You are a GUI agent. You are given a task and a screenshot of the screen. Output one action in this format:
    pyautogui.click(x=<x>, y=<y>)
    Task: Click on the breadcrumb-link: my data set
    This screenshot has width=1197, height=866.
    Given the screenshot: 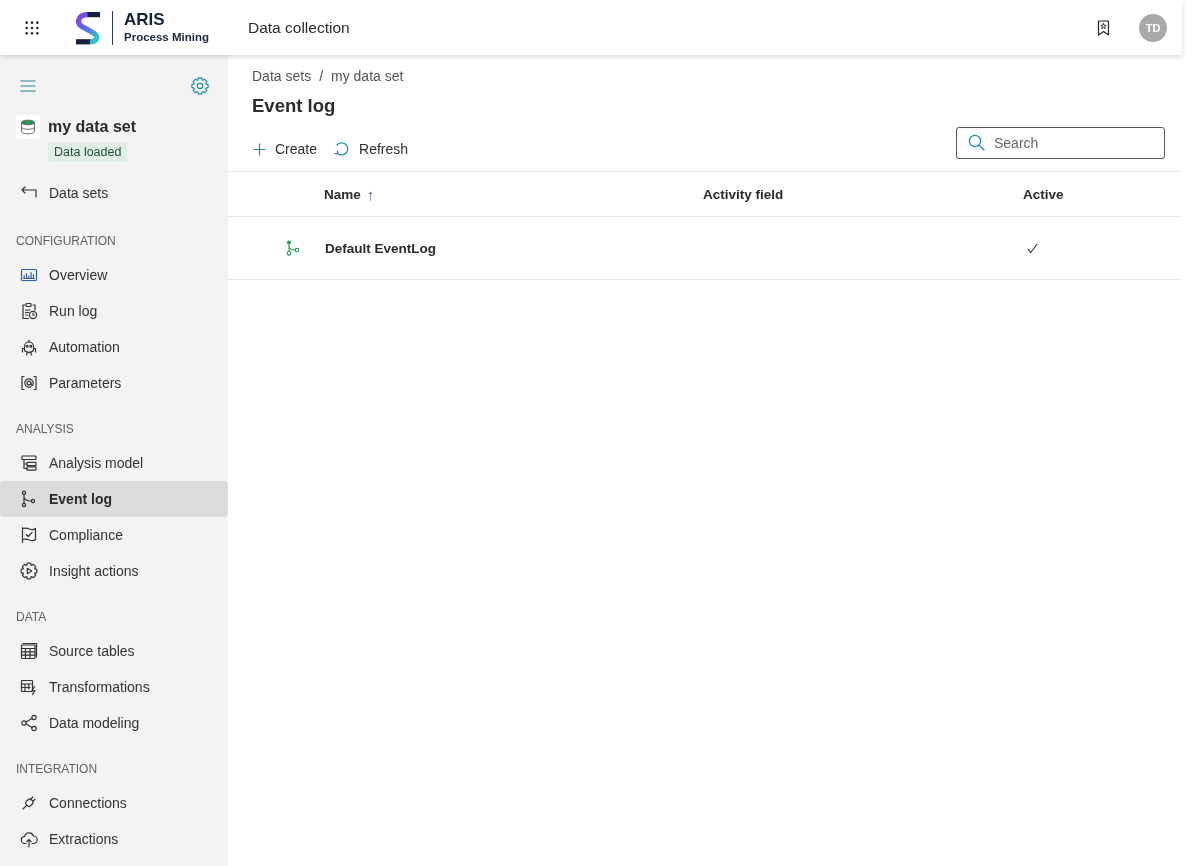 What is the action you would take?
    pyautogui.click(x=367, y=76)
    